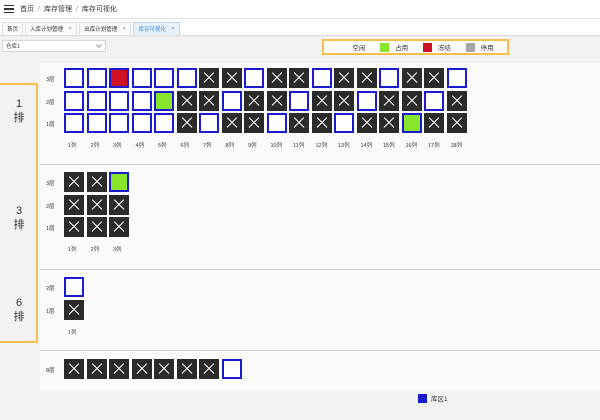 The width and height of the screenshot is (600, 420). I want to click on breadcrumb-home: 首页, so click(27, 9).